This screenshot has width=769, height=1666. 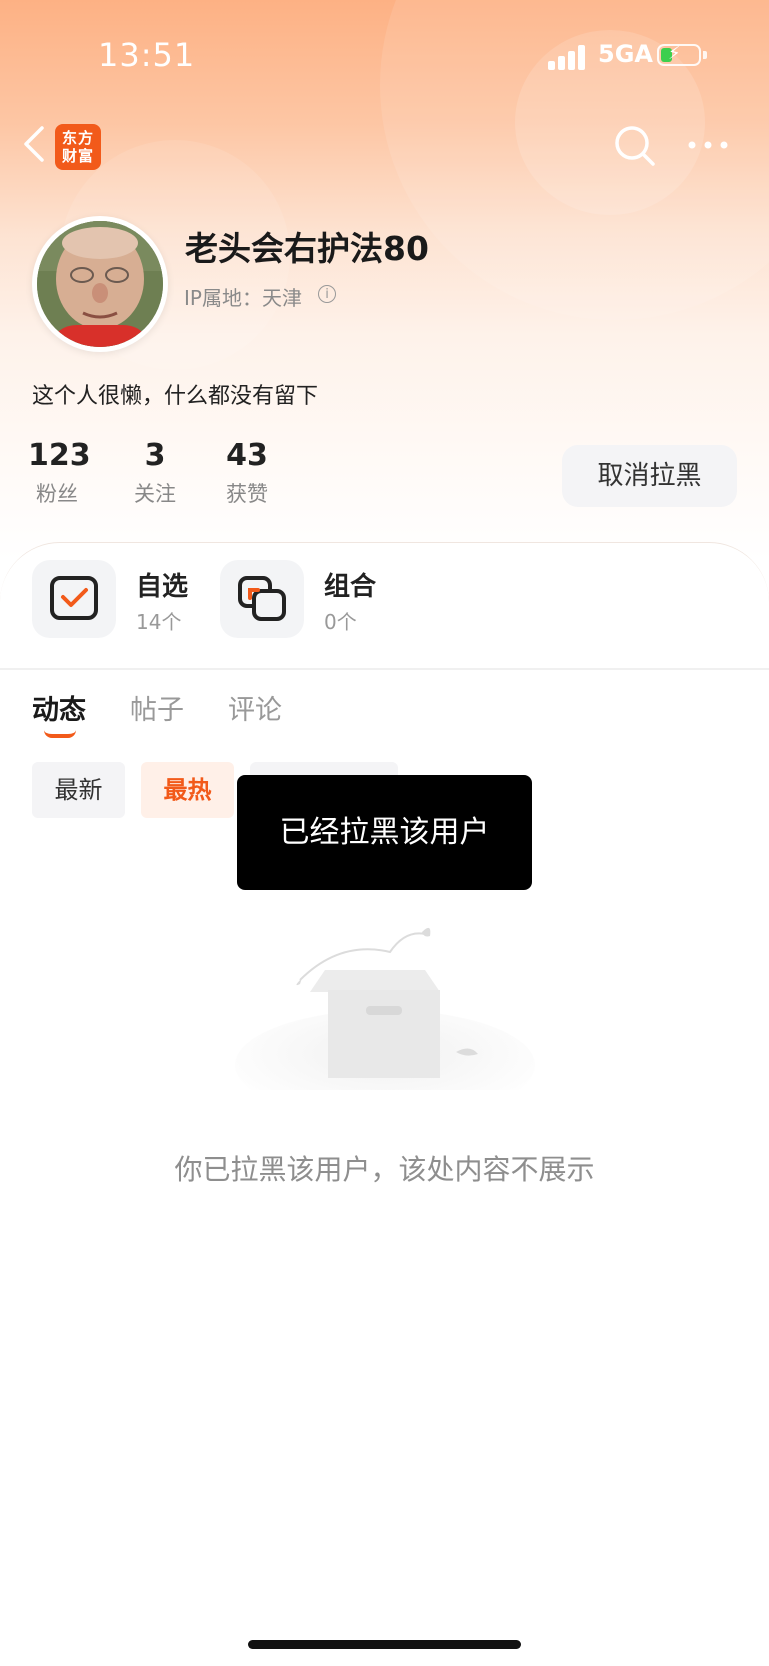 I want to click on empty-box-icon, so click(x=385, y=1023).